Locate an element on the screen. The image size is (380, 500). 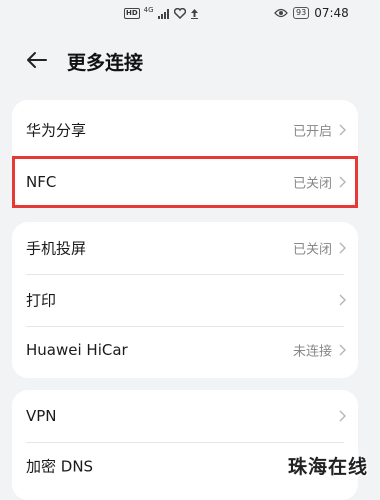
signal-icon is located at coordinates (163, 13).